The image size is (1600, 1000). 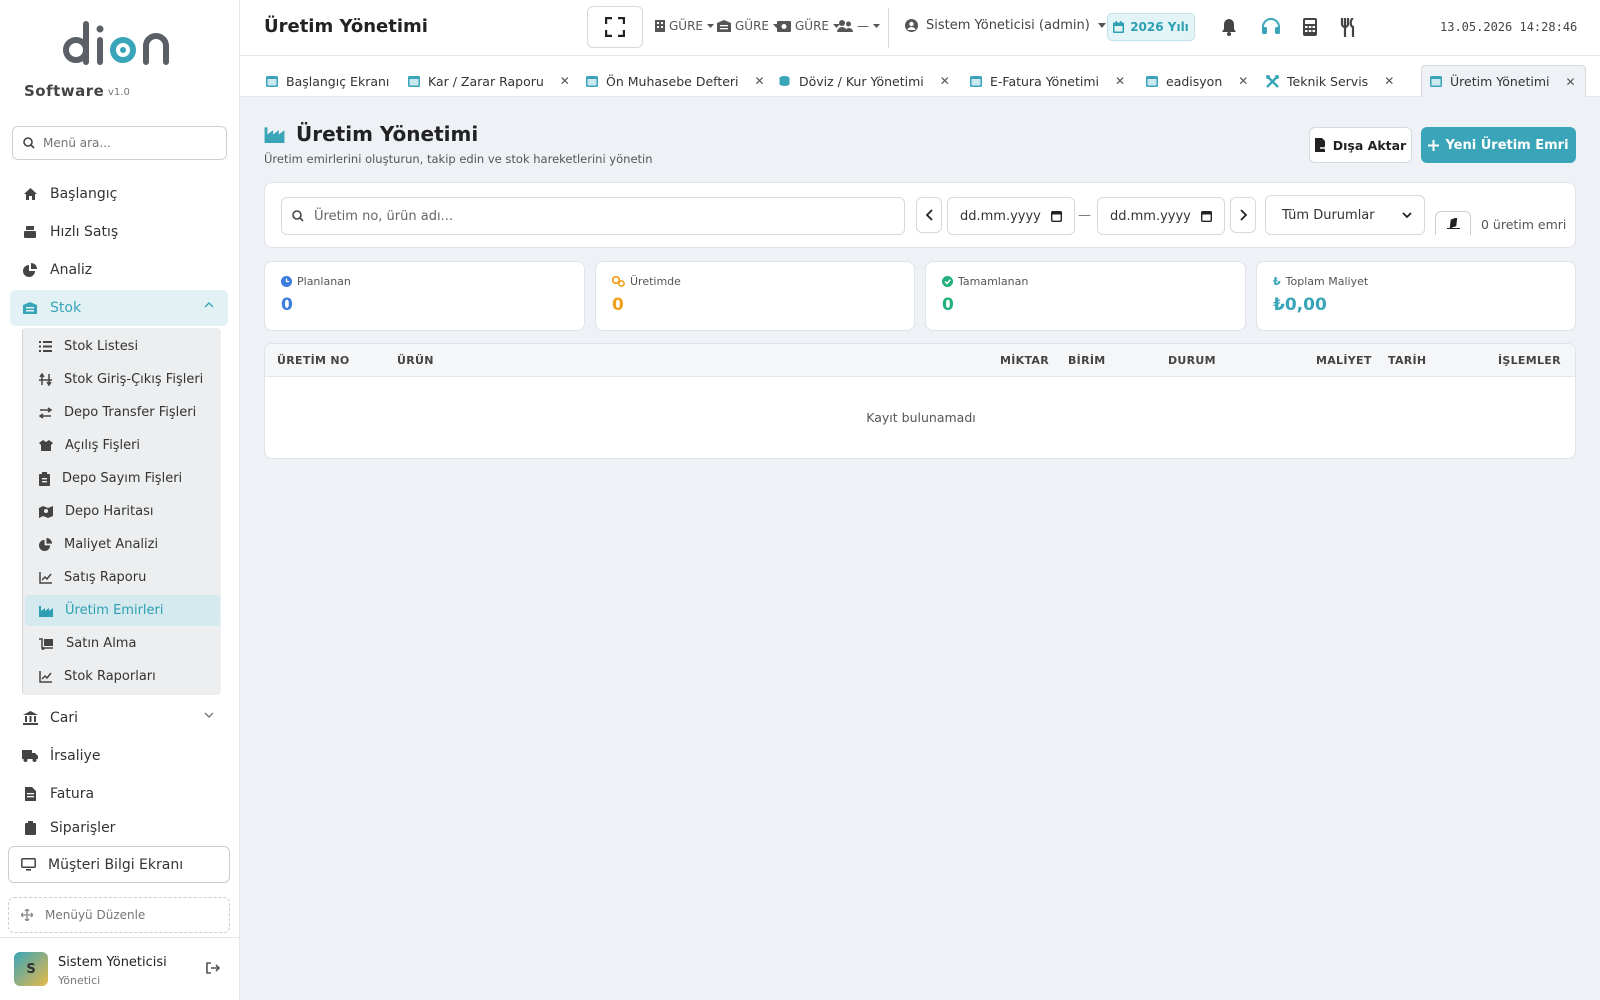 I want to click on tab-e-fatura-yonetimi: E-Fatura Yönetimi ✕, so click(x=1047, y=81).